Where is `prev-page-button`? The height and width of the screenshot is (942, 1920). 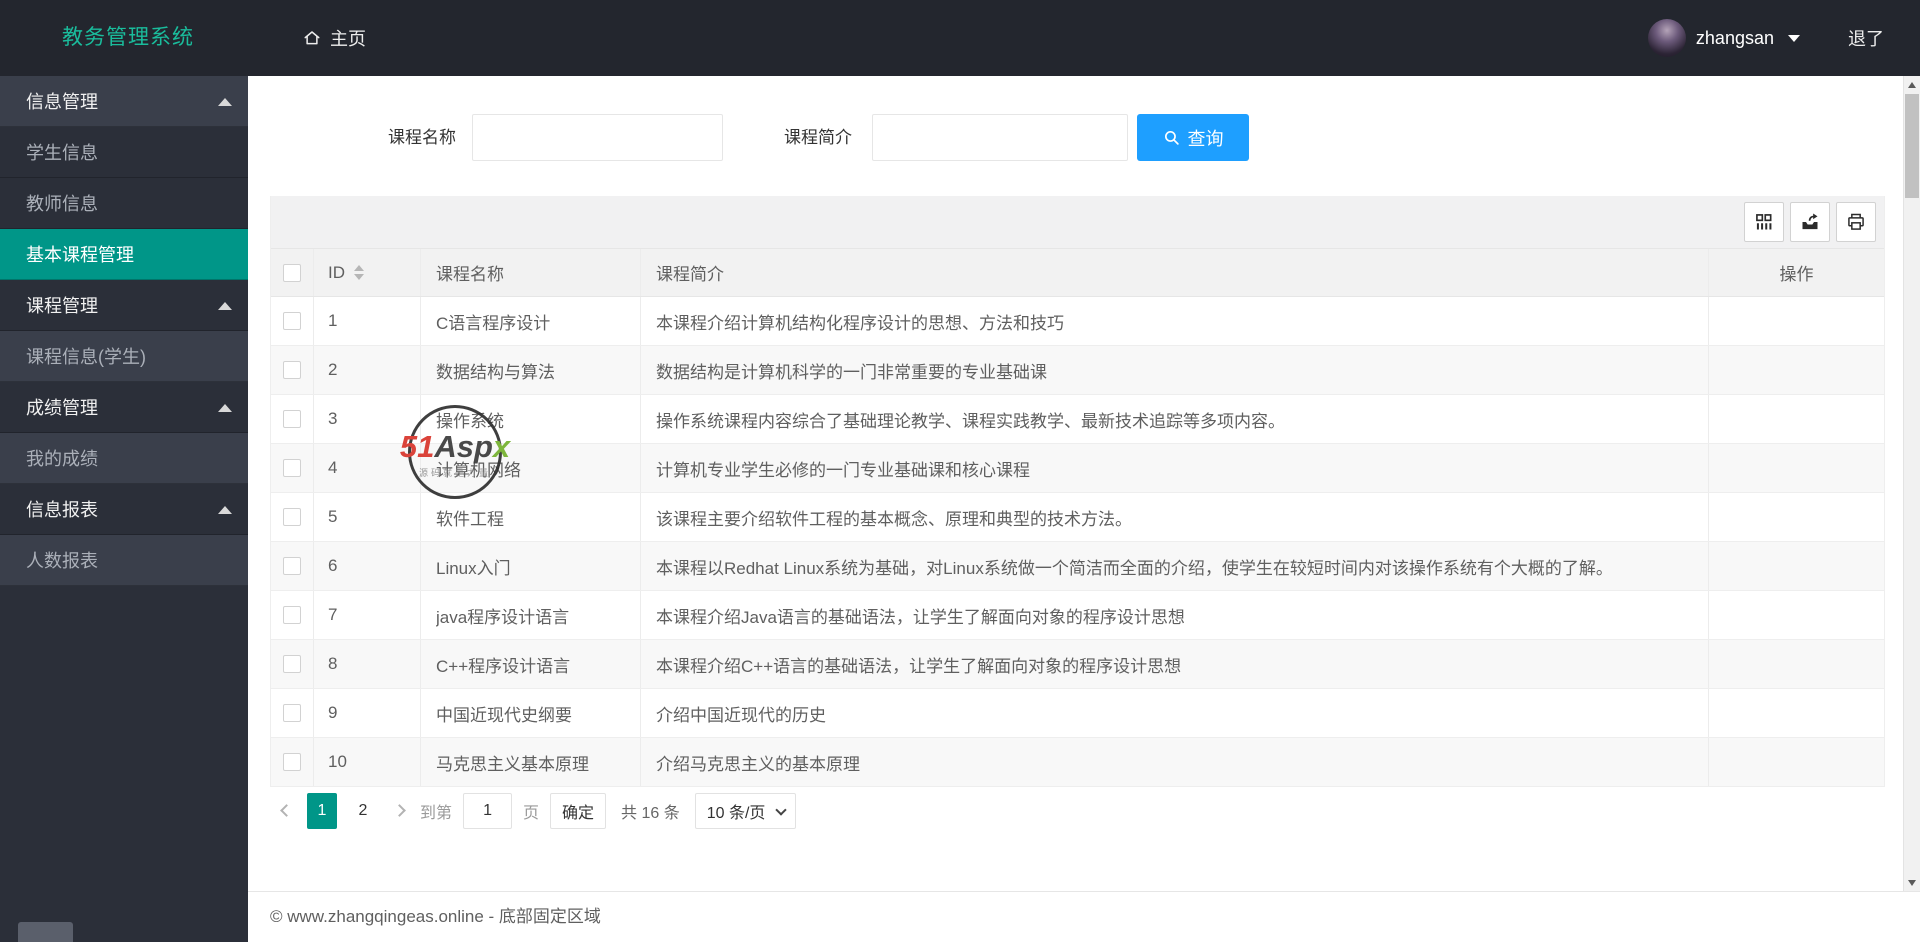 prev-page-button is located at coordinates (286, 810).